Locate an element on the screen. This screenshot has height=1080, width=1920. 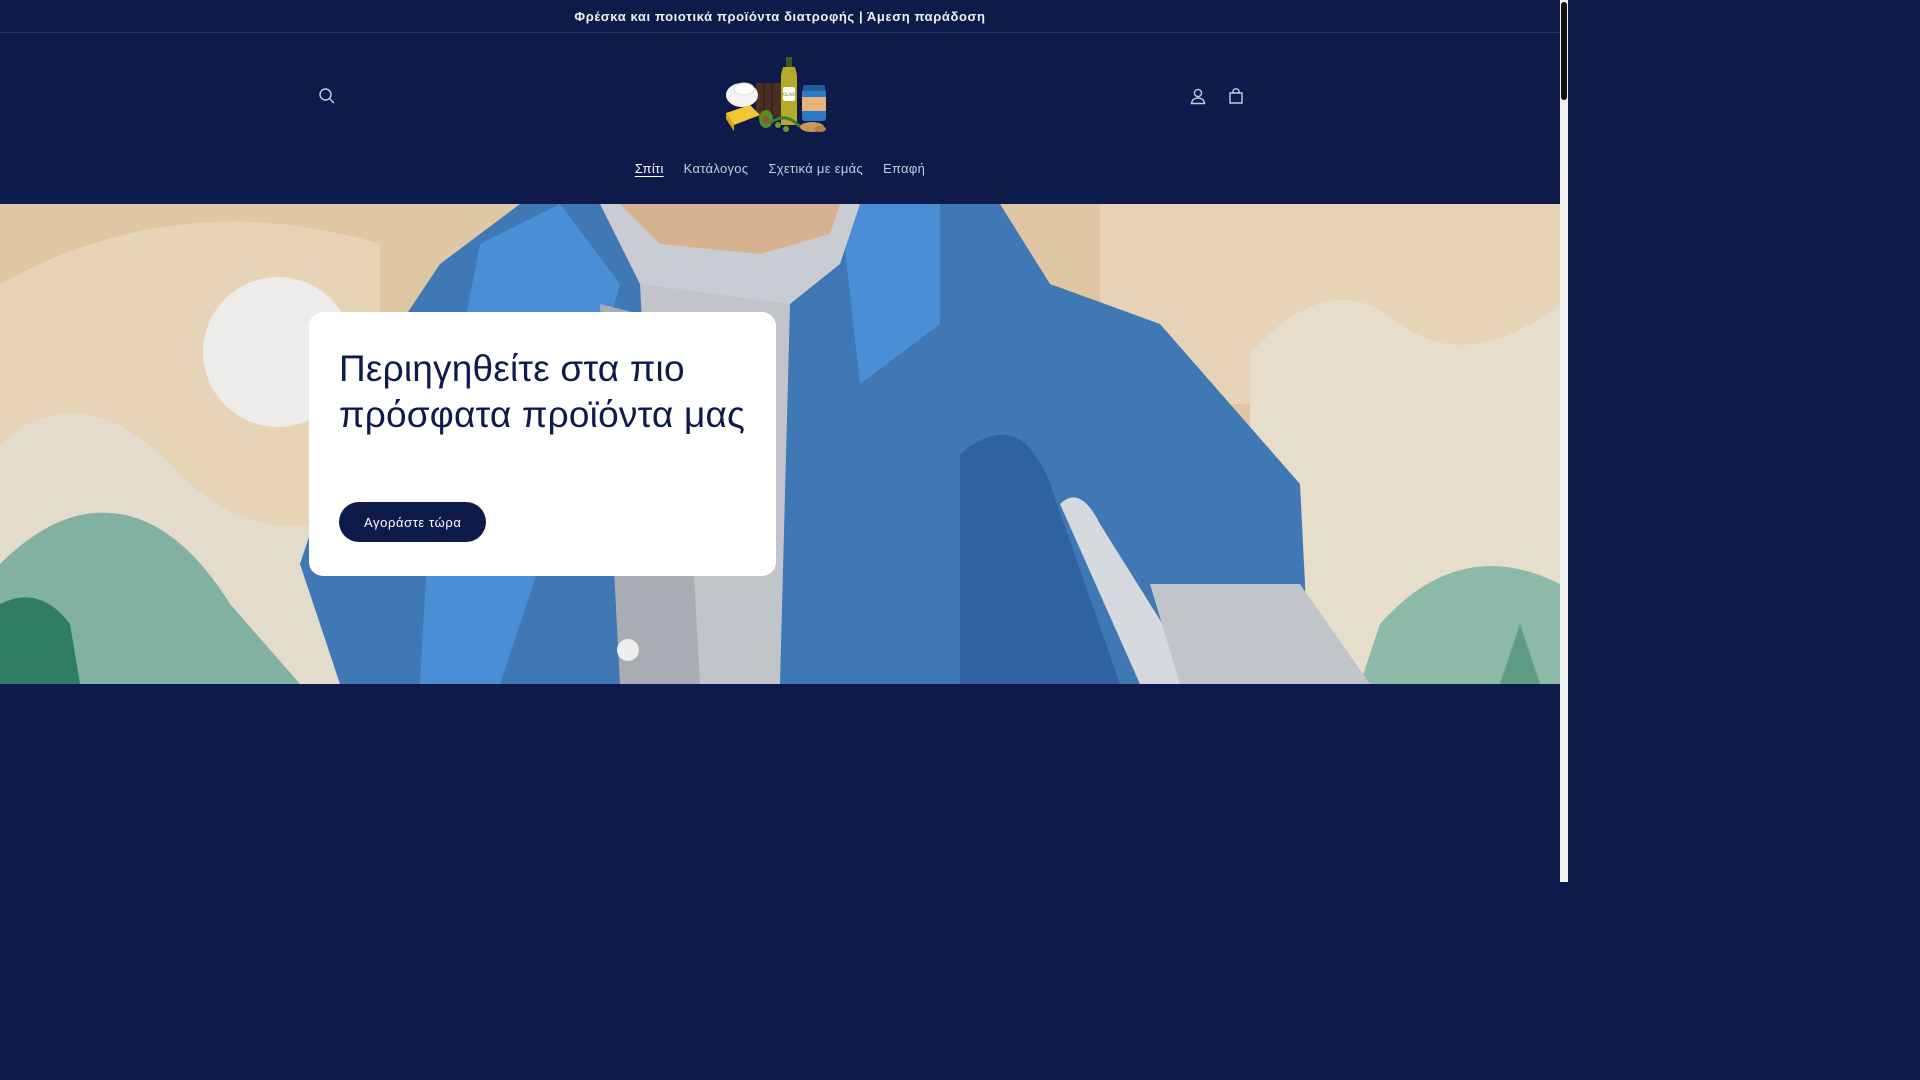
cart-button is located at coordinates (1236, 96).